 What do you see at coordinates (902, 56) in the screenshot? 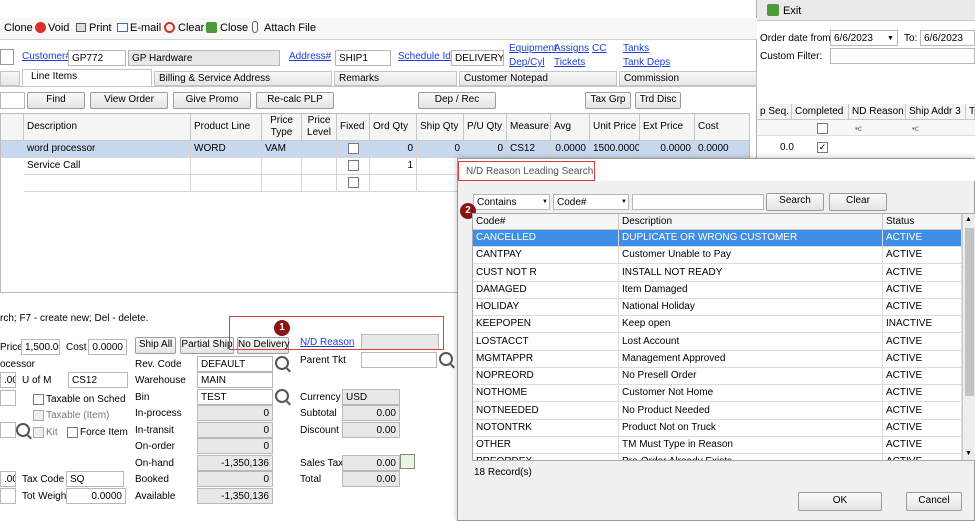
I see `custom-filter-field` at bounding box center [902, 56].